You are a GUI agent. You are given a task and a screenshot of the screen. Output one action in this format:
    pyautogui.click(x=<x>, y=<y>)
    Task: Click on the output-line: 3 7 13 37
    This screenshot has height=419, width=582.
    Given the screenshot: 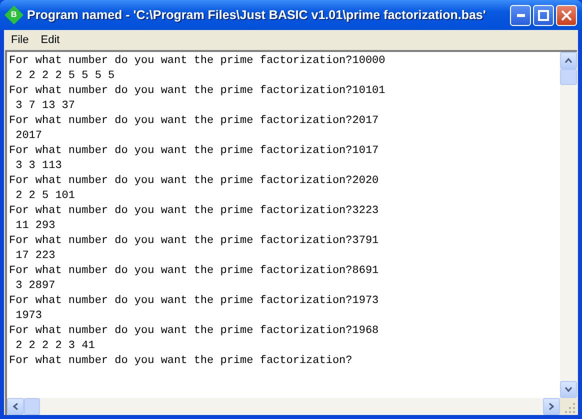 What is the action you would take?
    pyautogui.click(x=45, y=106)
    